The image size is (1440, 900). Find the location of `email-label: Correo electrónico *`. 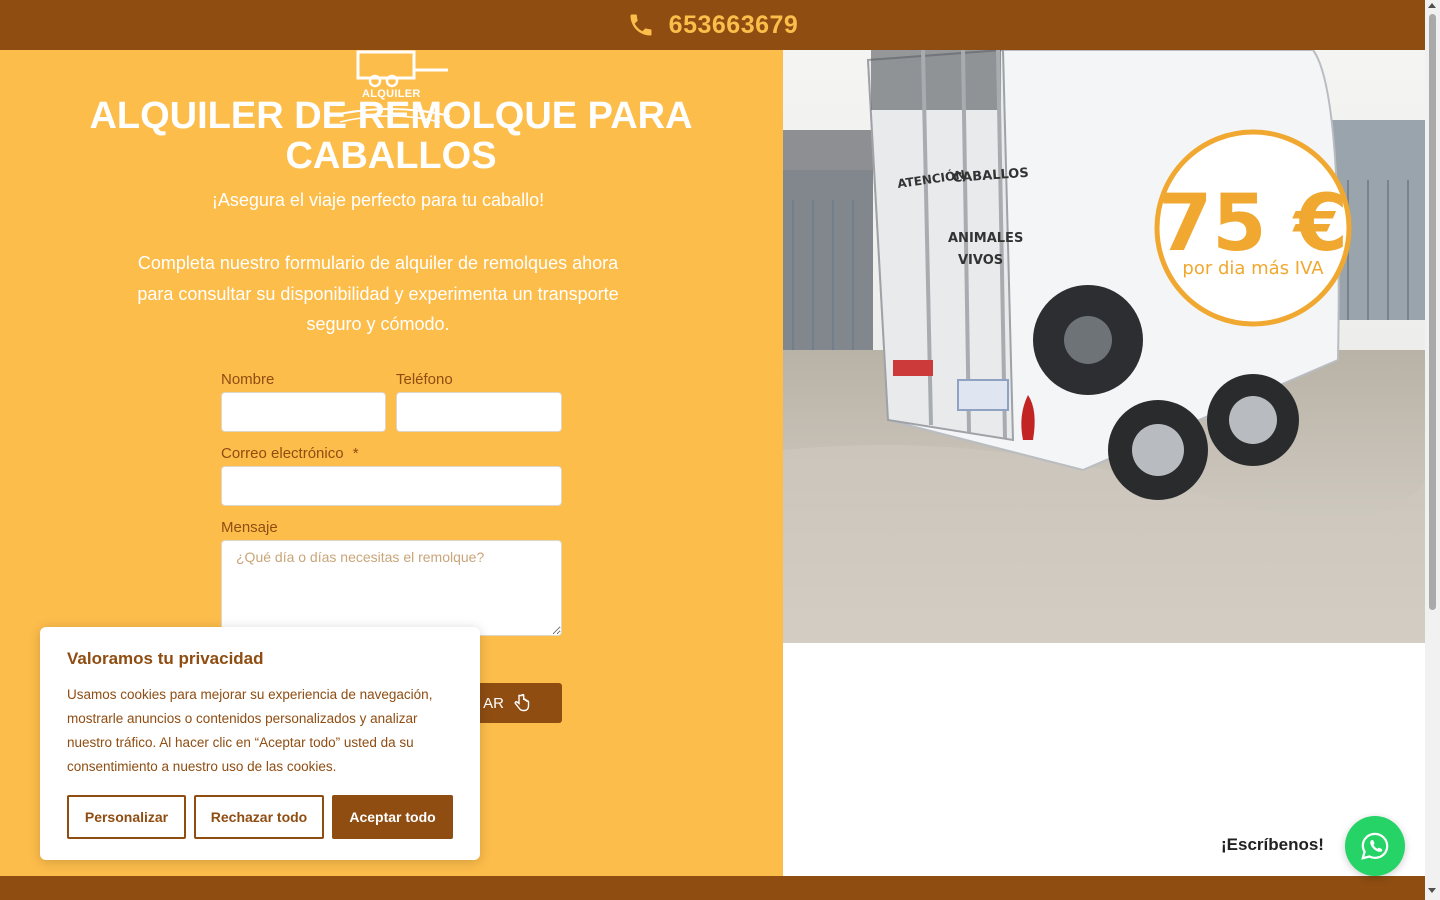

email-label: Correo electrónico * is located at coordinates (290, 453).